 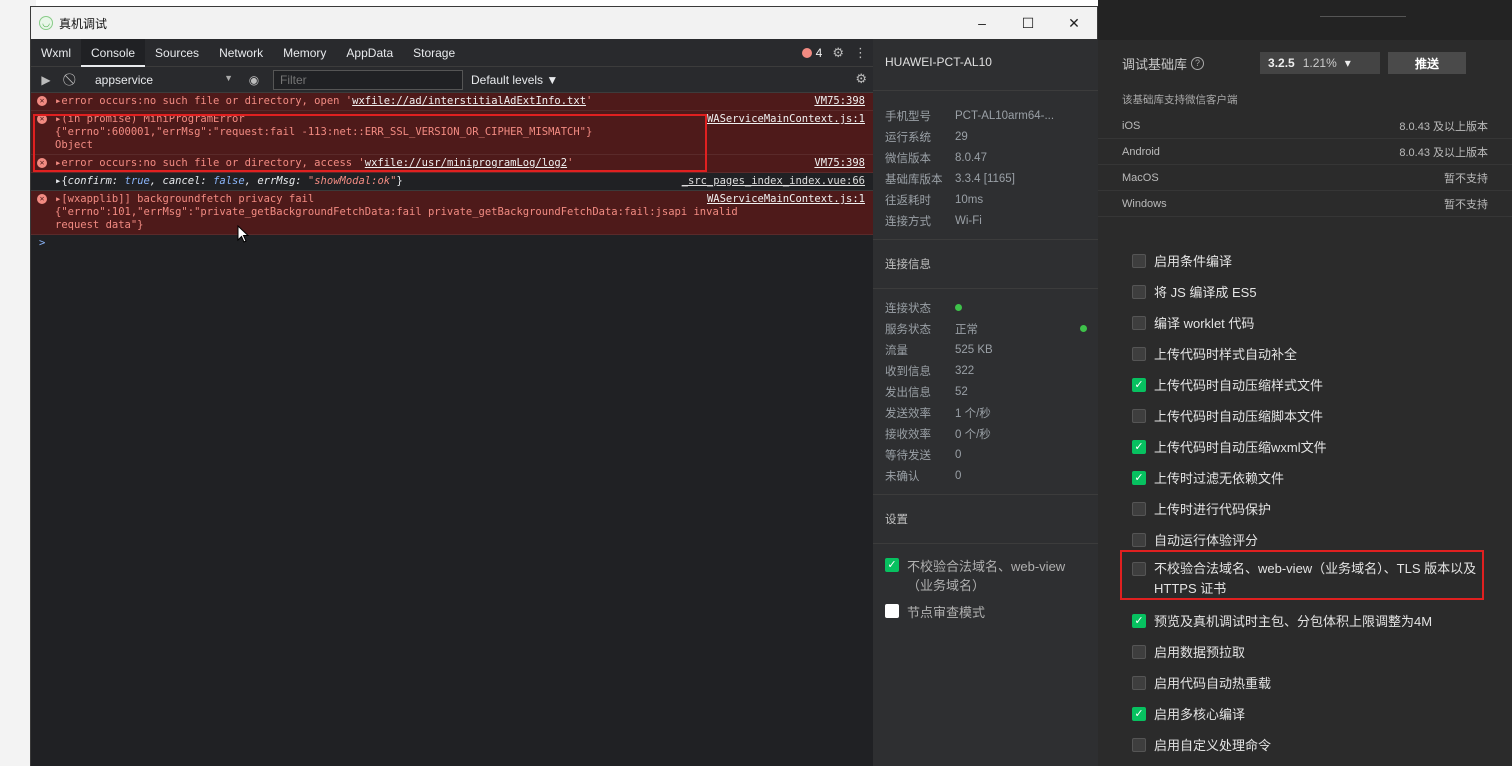 What do you see at coordinates (986, 433) in the screenshot?
I see `conn-row: 接收效率 0 个/秒` at bounding box center [986, 433].